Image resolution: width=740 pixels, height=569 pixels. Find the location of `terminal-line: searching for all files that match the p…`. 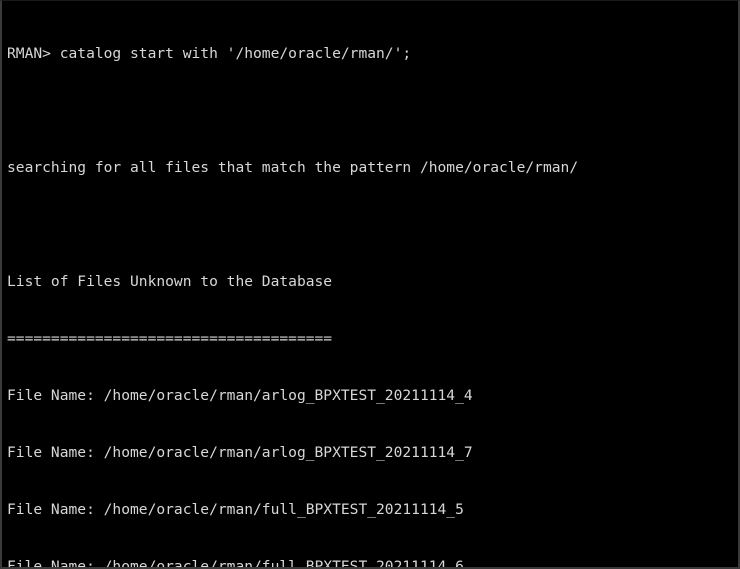

terminal-line: searching for all files that match the p… is located at coordinates (293, 167).